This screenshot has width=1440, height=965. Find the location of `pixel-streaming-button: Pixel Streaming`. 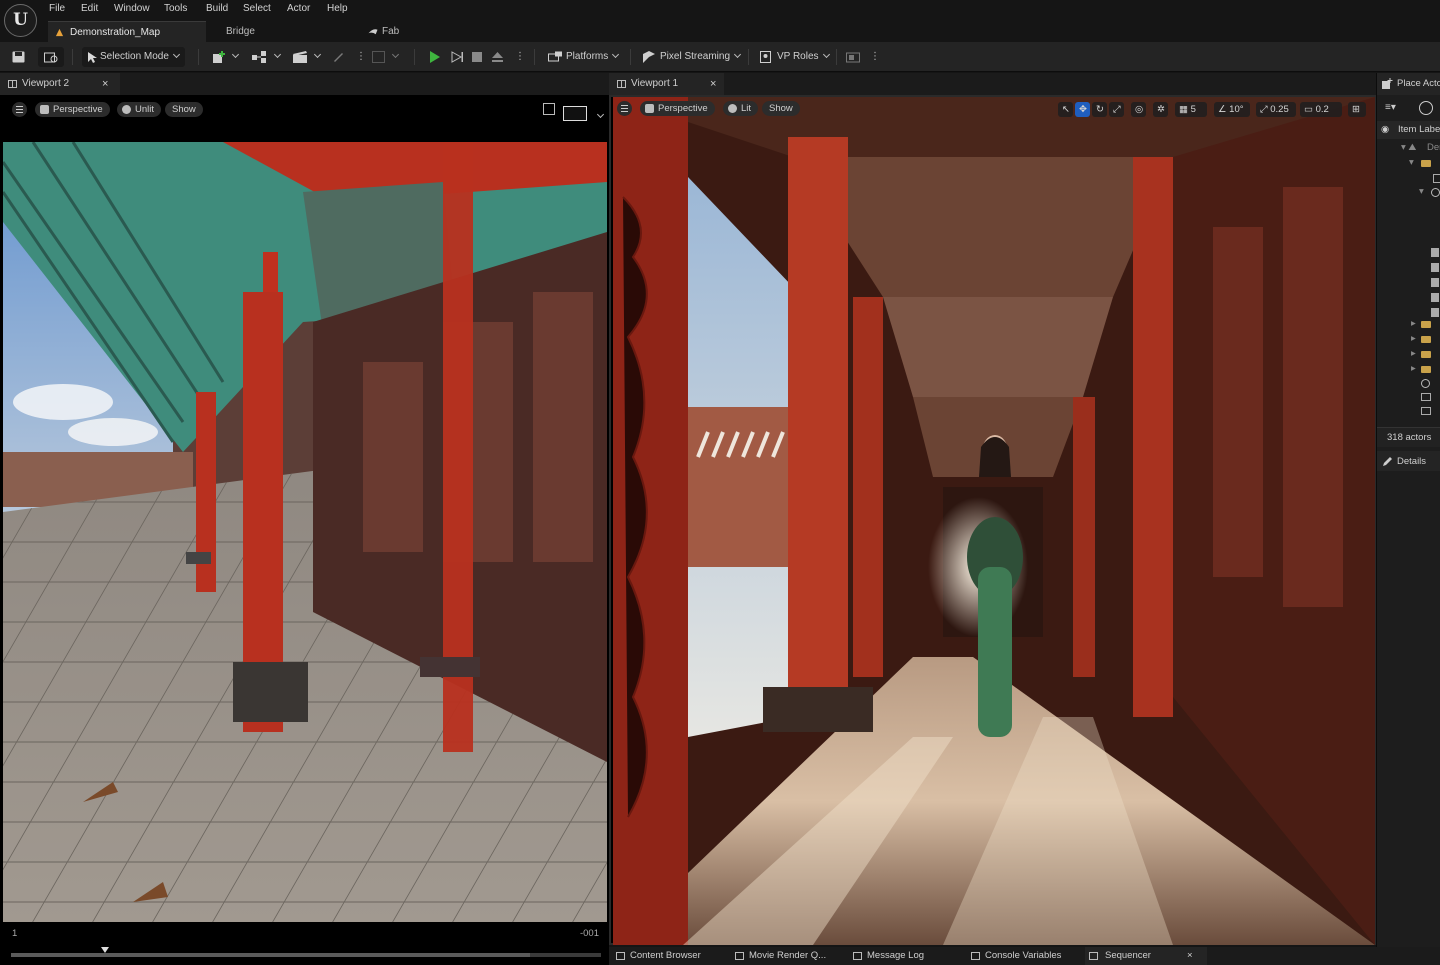

pixel-streaming-button: Pixel Streaming is located at coordinates (692, 57).